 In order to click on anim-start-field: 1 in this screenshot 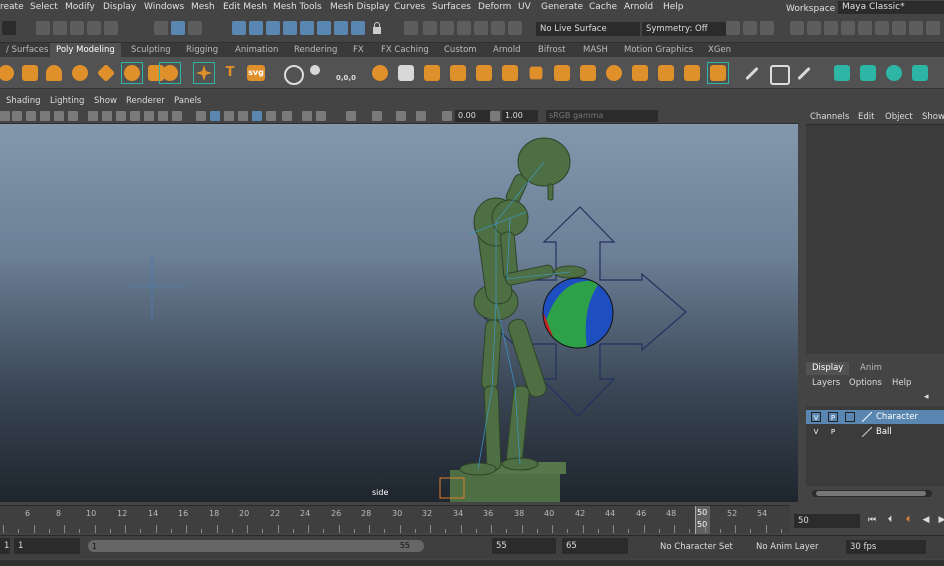, I will do `click(47, 546)`.